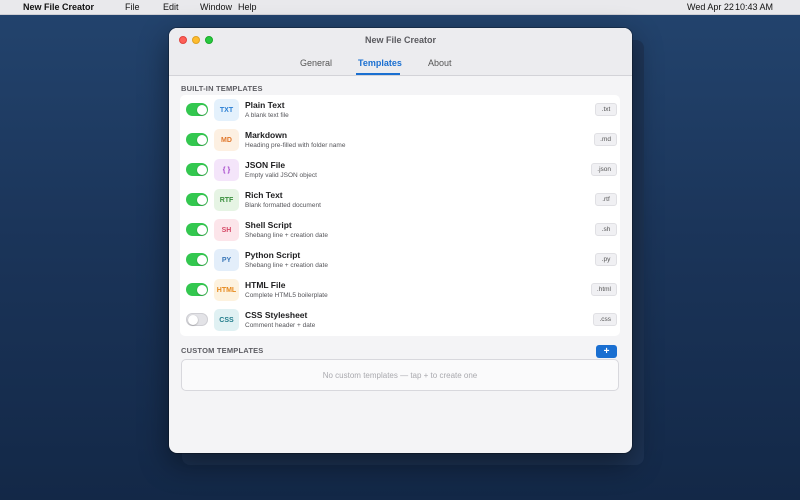  Describe the element at coordinates (400, 200) in the screenshot. I see `template-row: RTF Rich Text Blank formatted document .rtf` at that location.